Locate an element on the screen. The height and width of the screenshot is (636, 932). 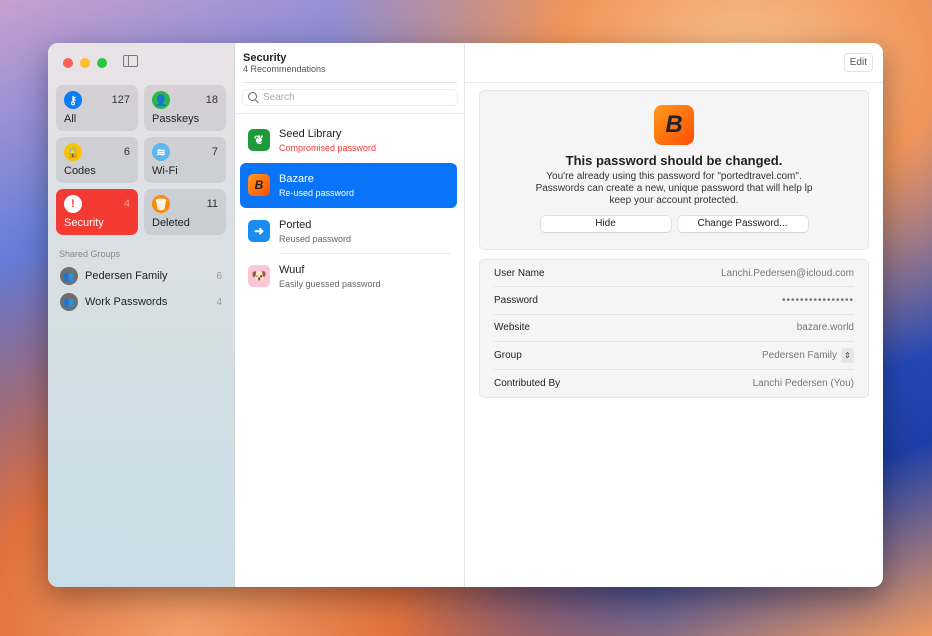
search-placeholder: Search is located at coordinates (279, 97).